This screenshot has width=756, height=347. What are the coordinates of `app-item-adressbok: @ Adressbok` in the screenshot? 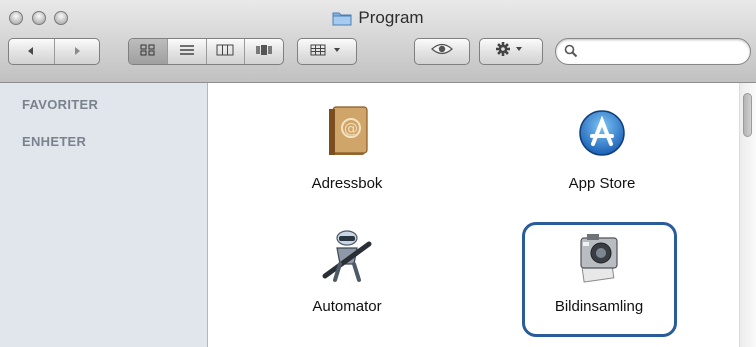 It's located at (347, 138).